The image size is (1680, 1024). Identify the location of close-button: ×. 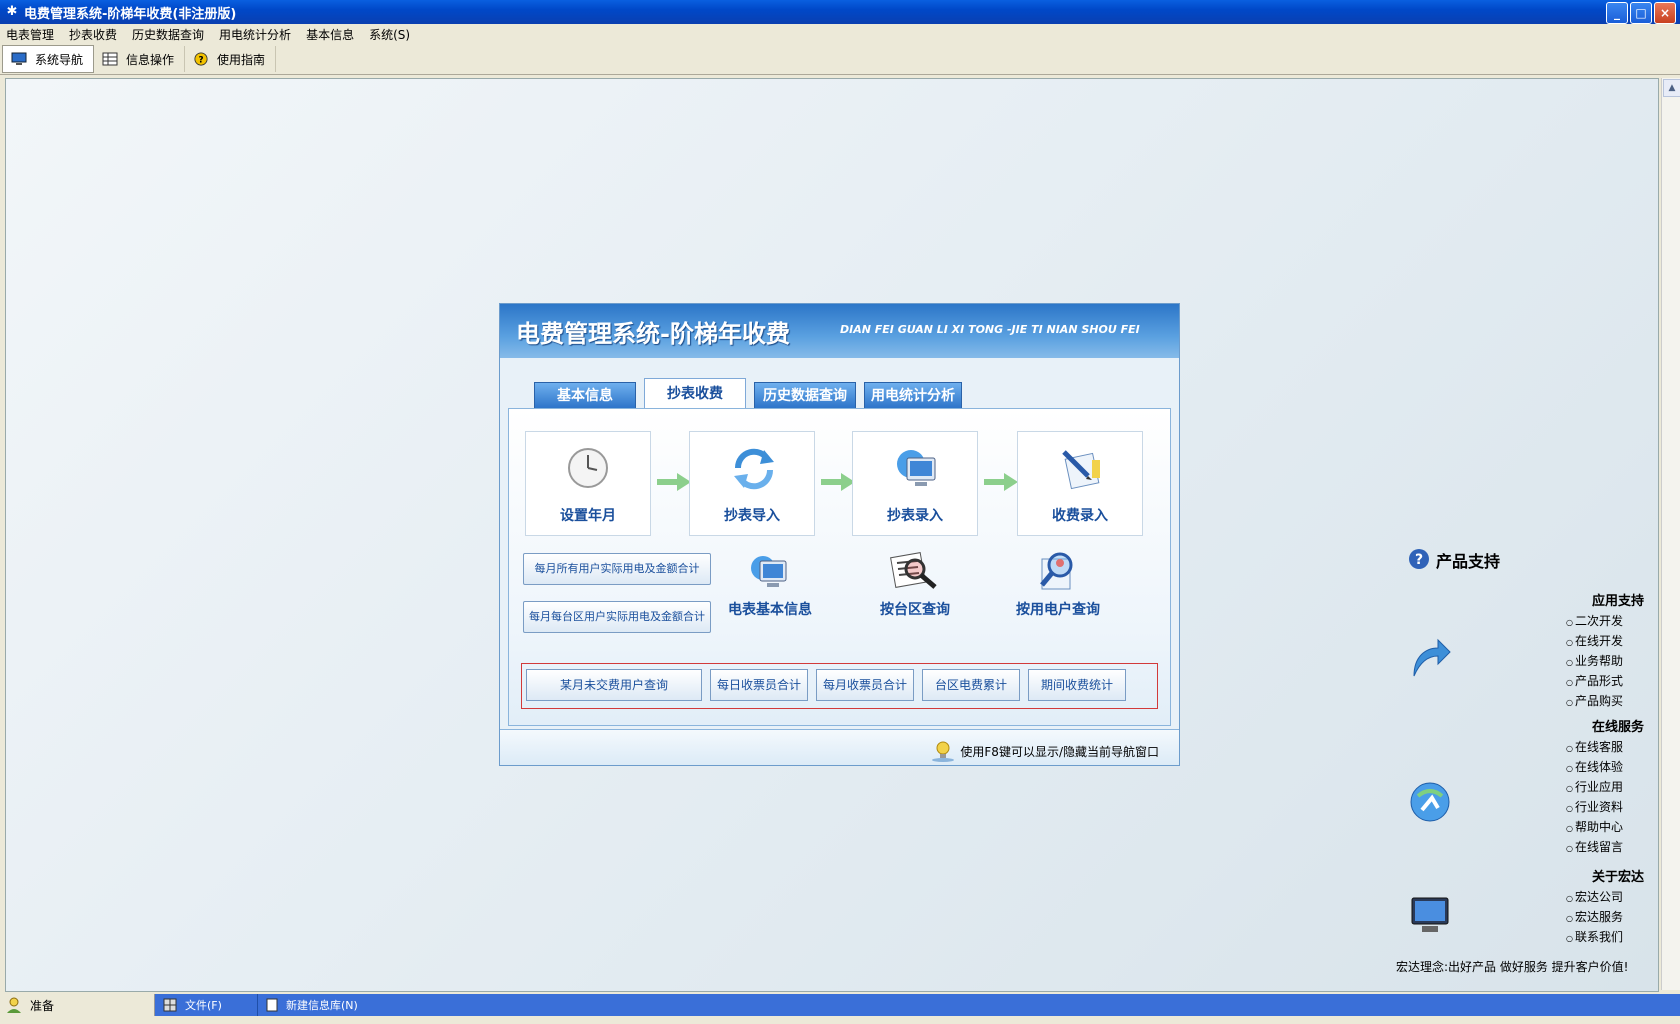
(1665, 13).